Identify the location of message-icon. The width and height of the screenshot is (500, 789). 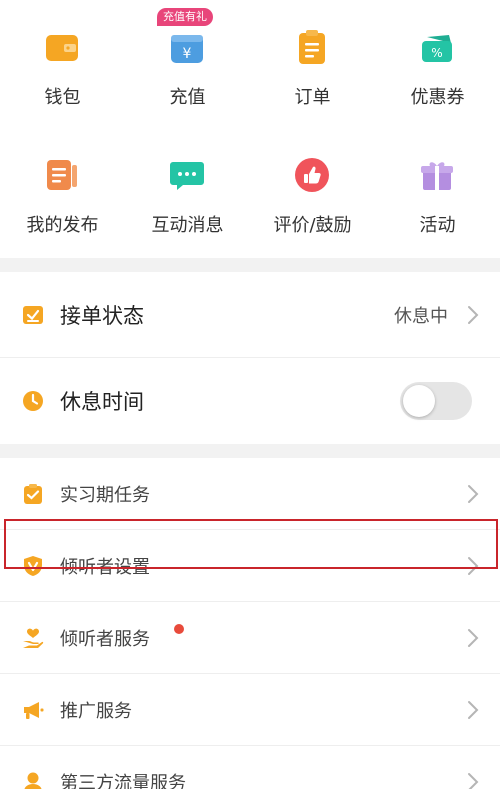
(187, 175).